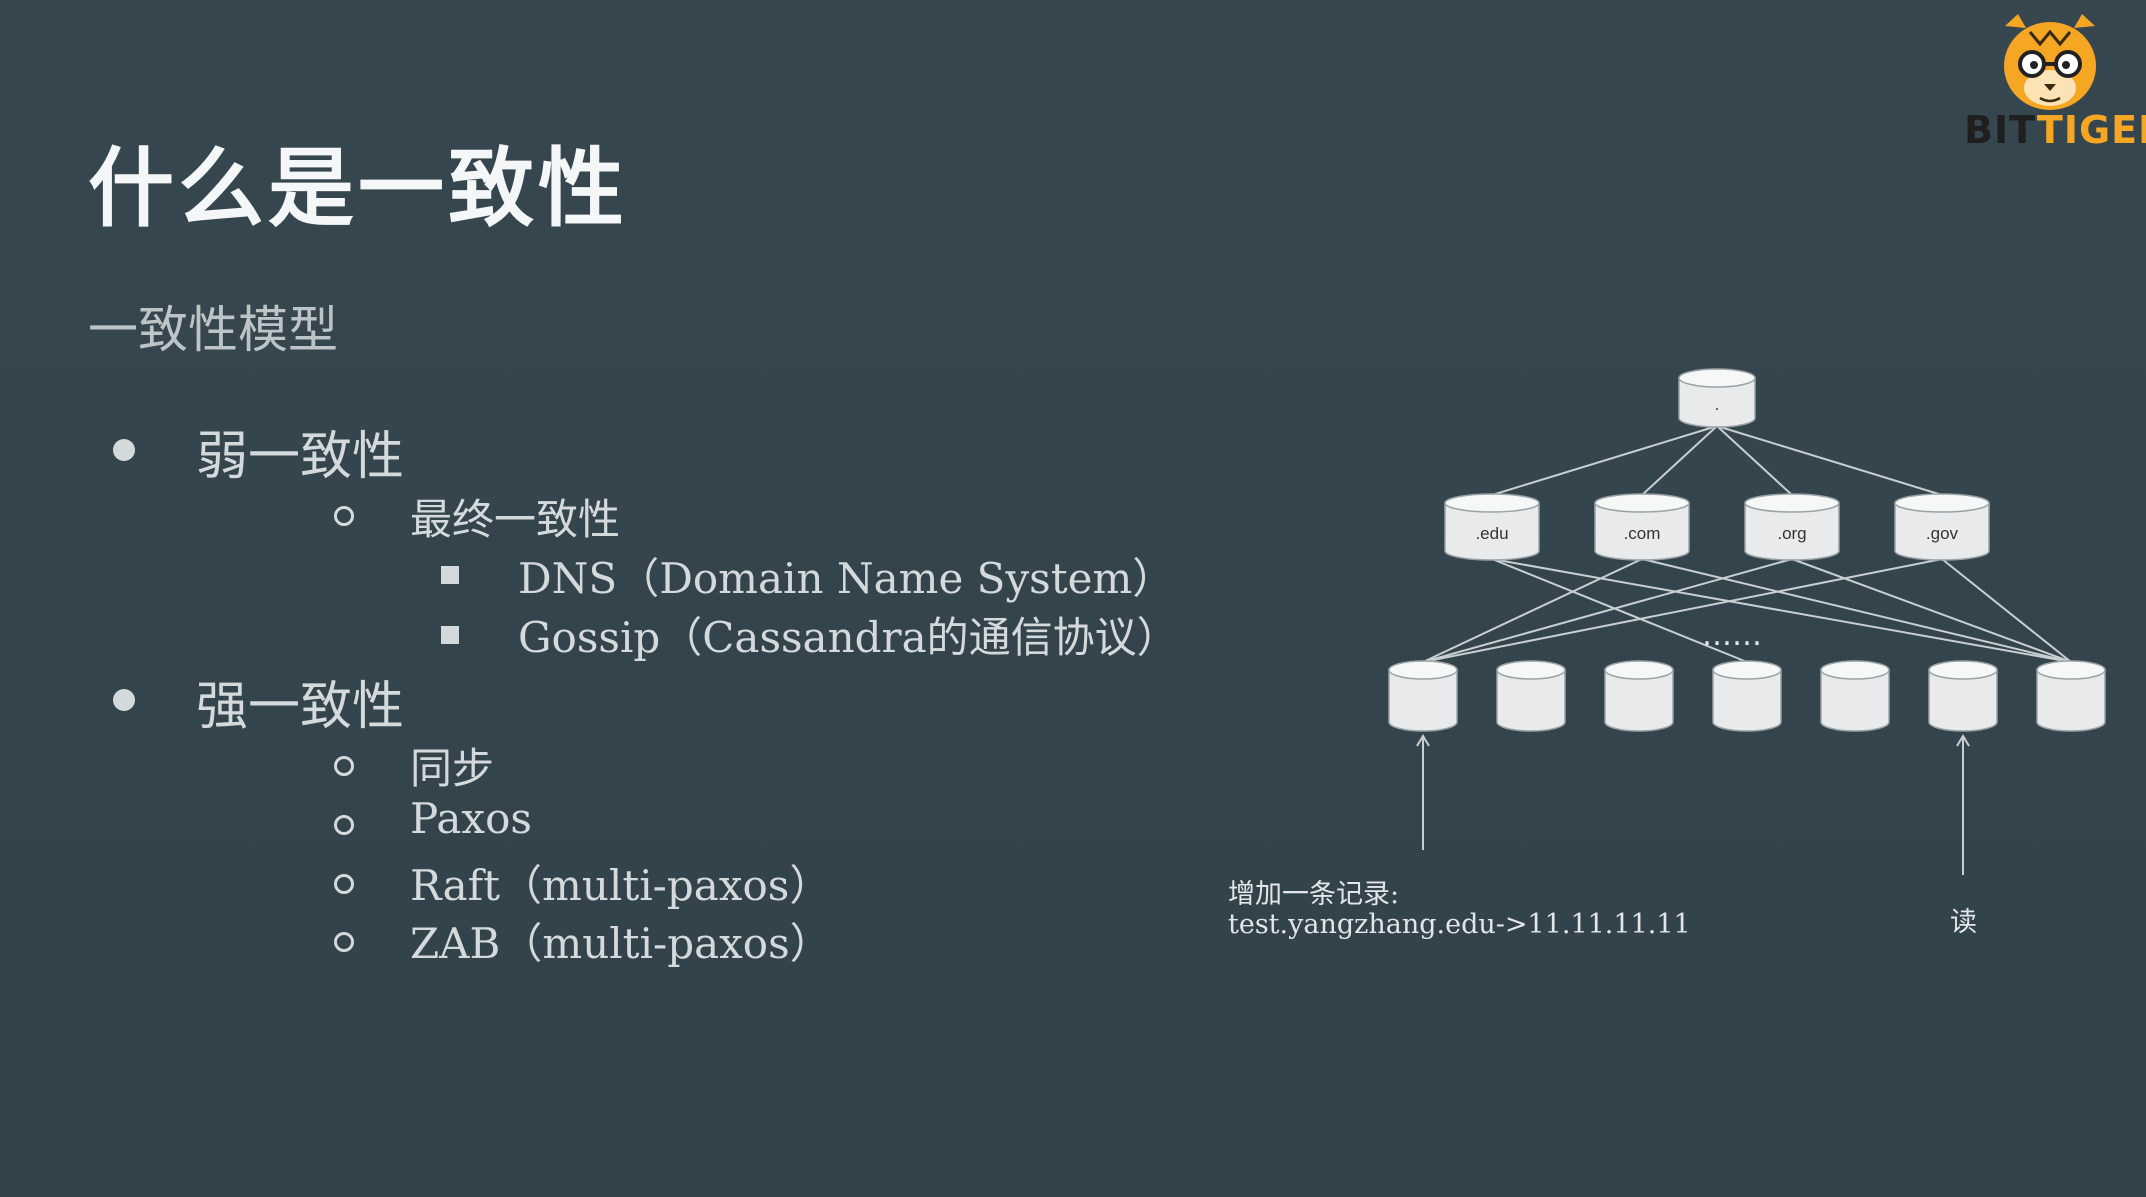 Image resolution: width=2146 pixels, height=1197 pixels. I want to click on list-item-zab: ZAB（multi-paxos）, so click(621, 943).